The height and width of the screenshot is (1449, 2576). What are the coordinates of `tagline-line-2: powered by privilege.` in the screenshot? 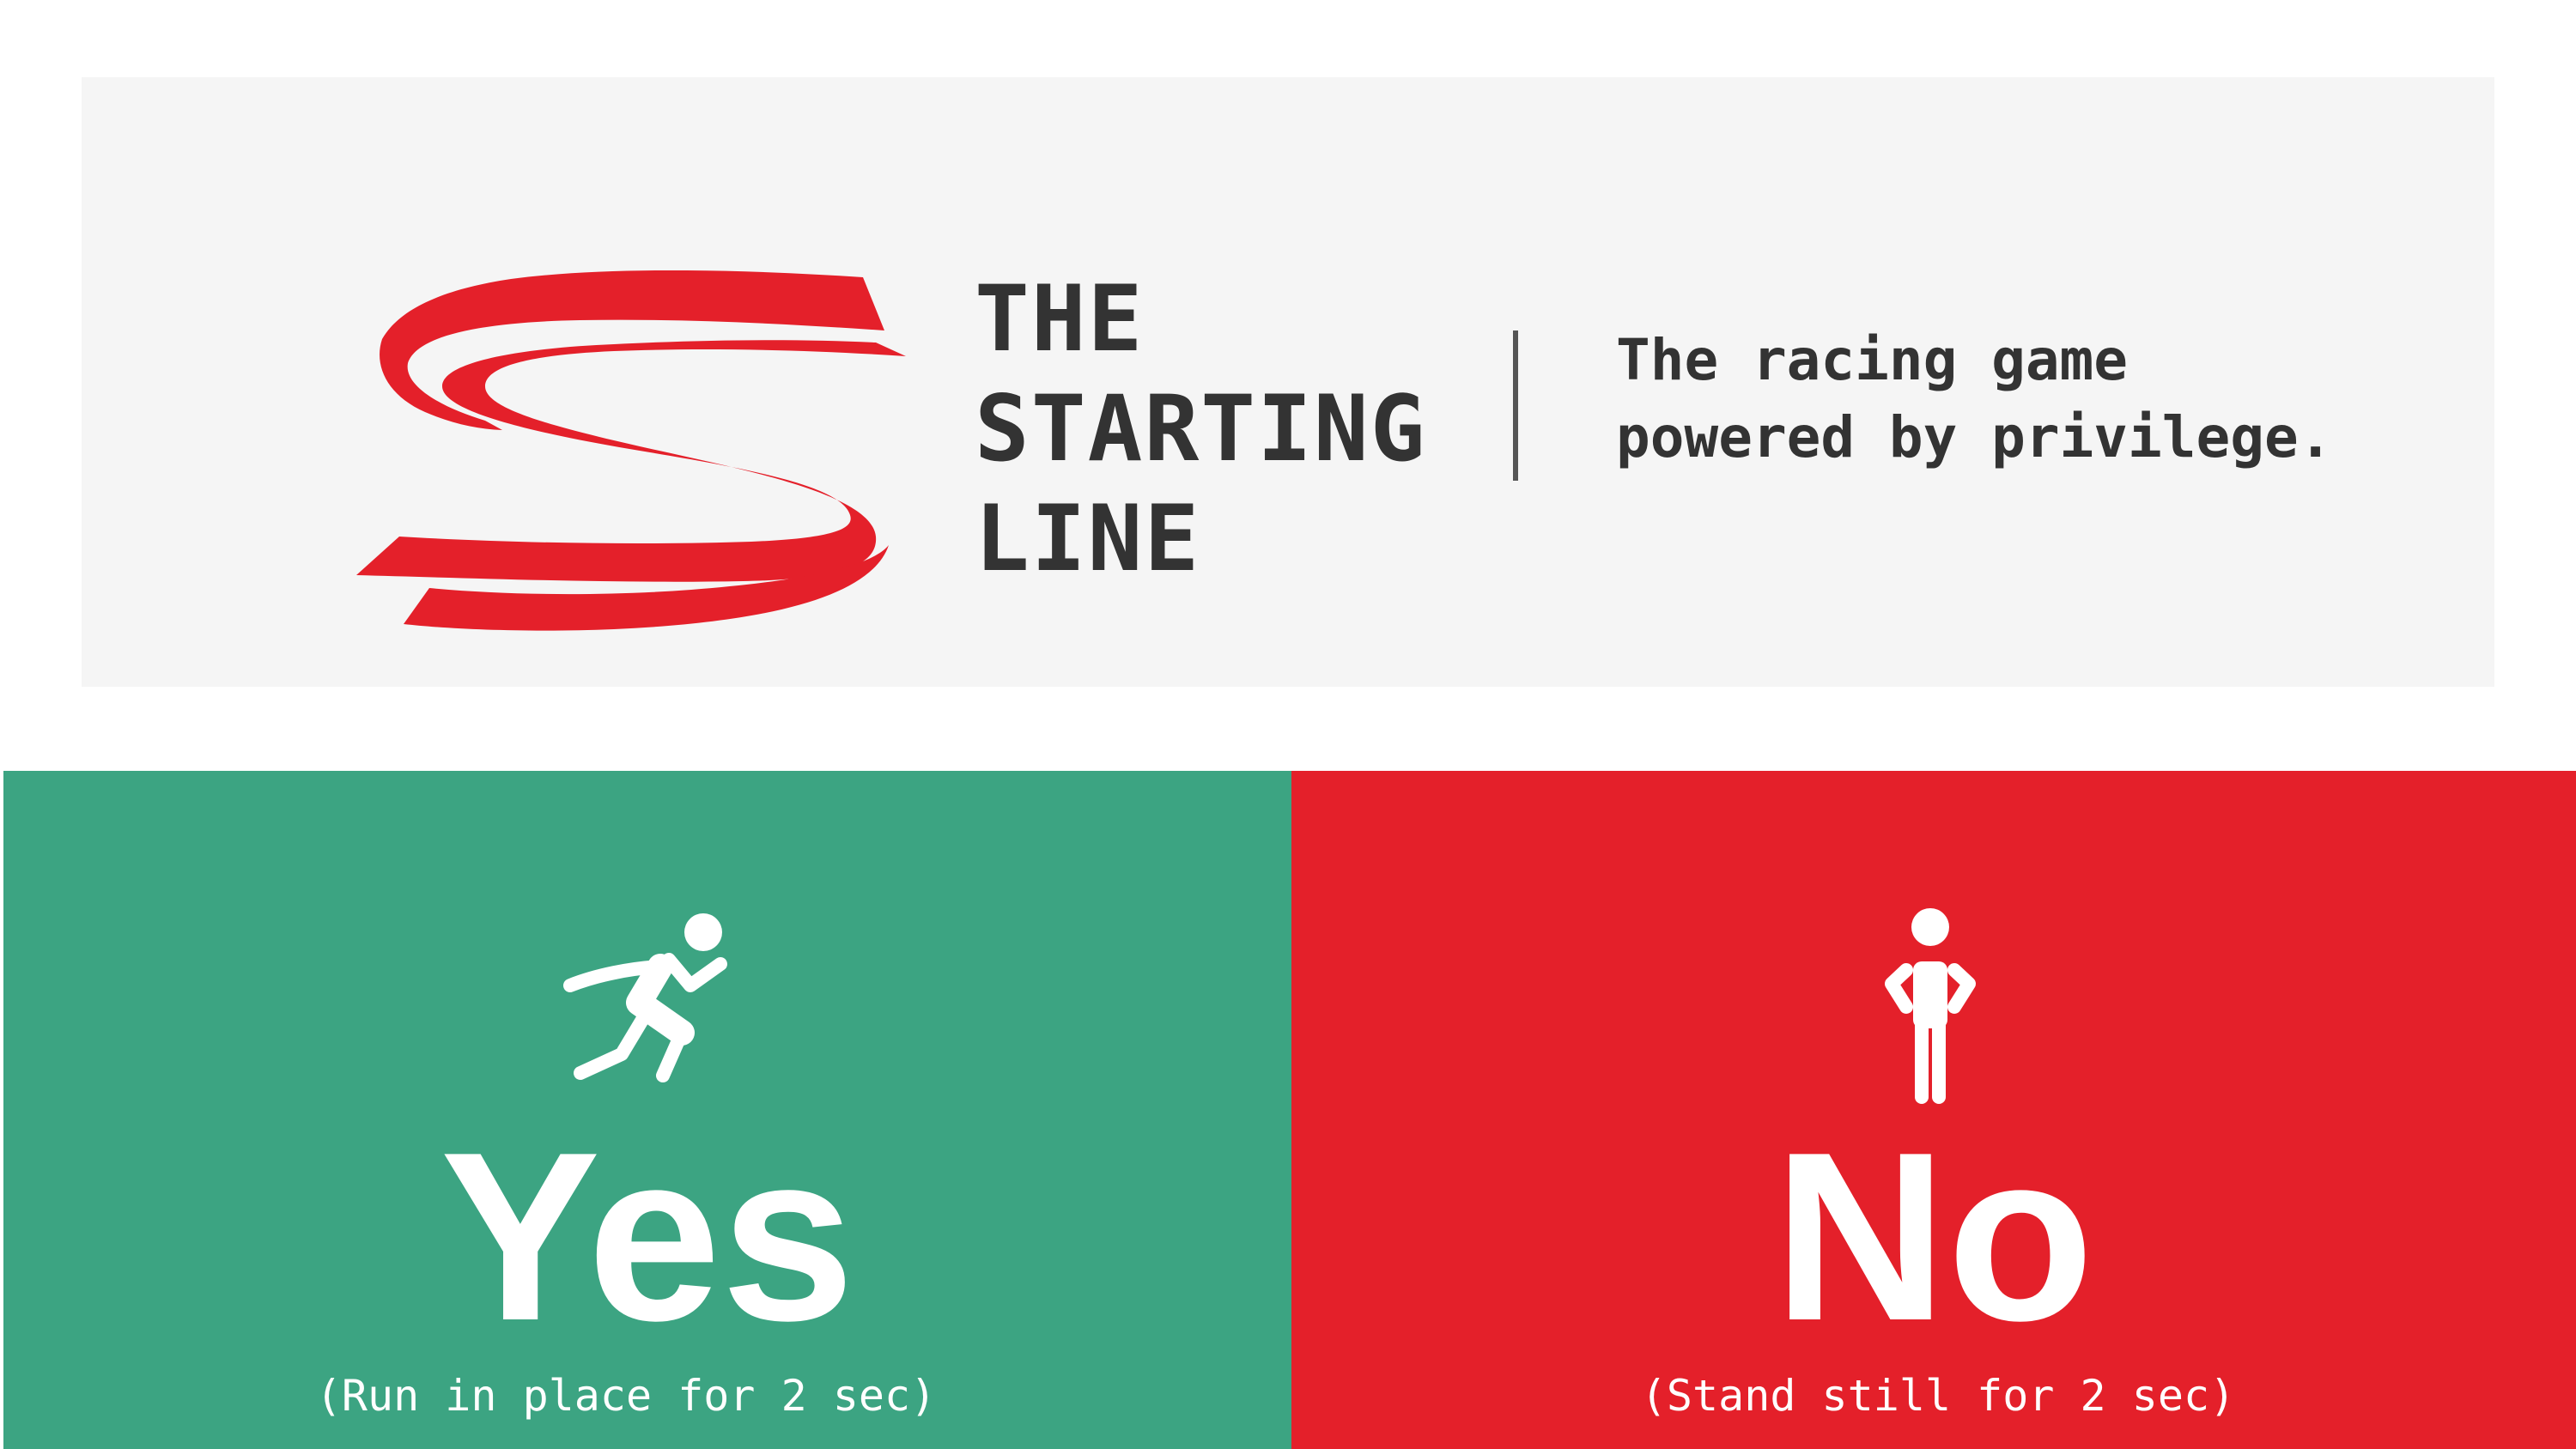 It's located at (1975, 437).